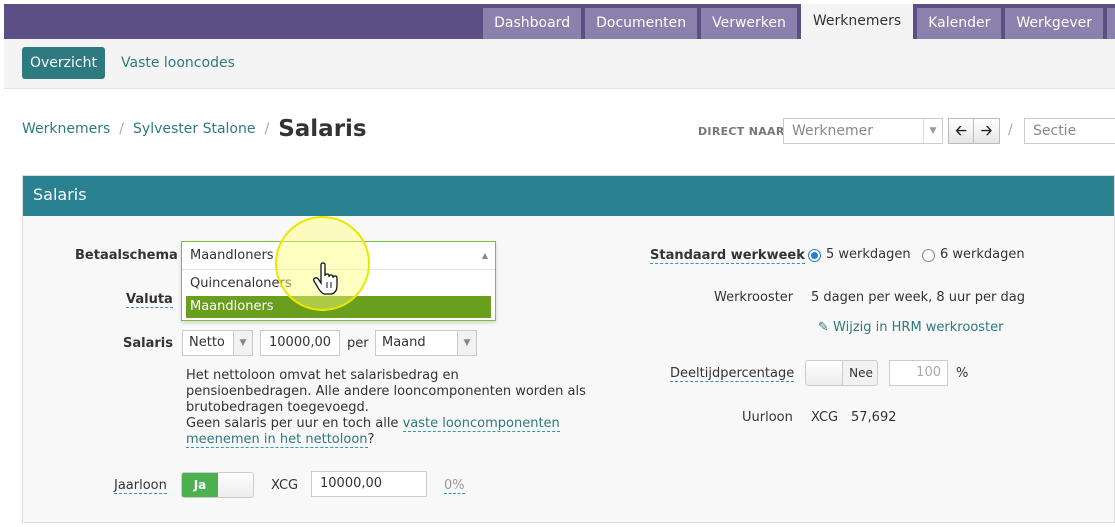  I want to click on breadcrumb-employee: Sylvester Stalone, so click(194, 129).